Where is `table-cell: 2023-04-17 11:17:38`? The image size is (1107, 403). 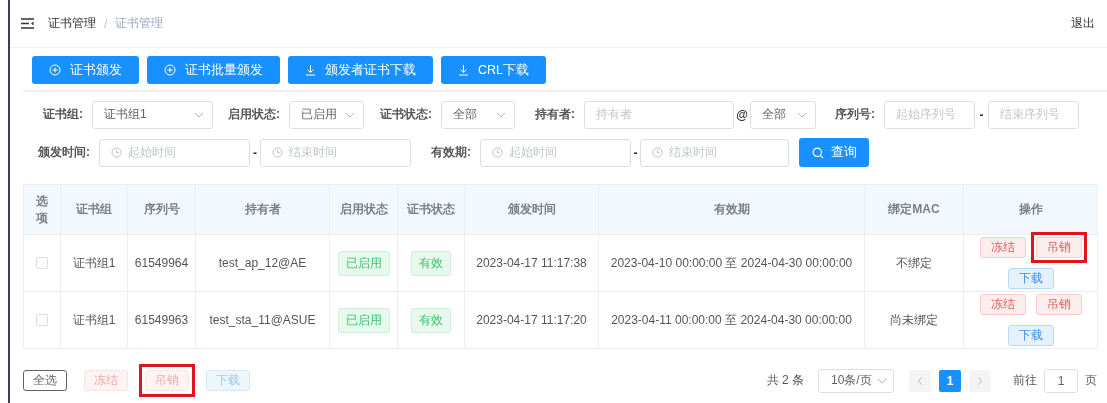 table-cell: 2023-04-17 11:17:38 is located at coordinates (532, 263).